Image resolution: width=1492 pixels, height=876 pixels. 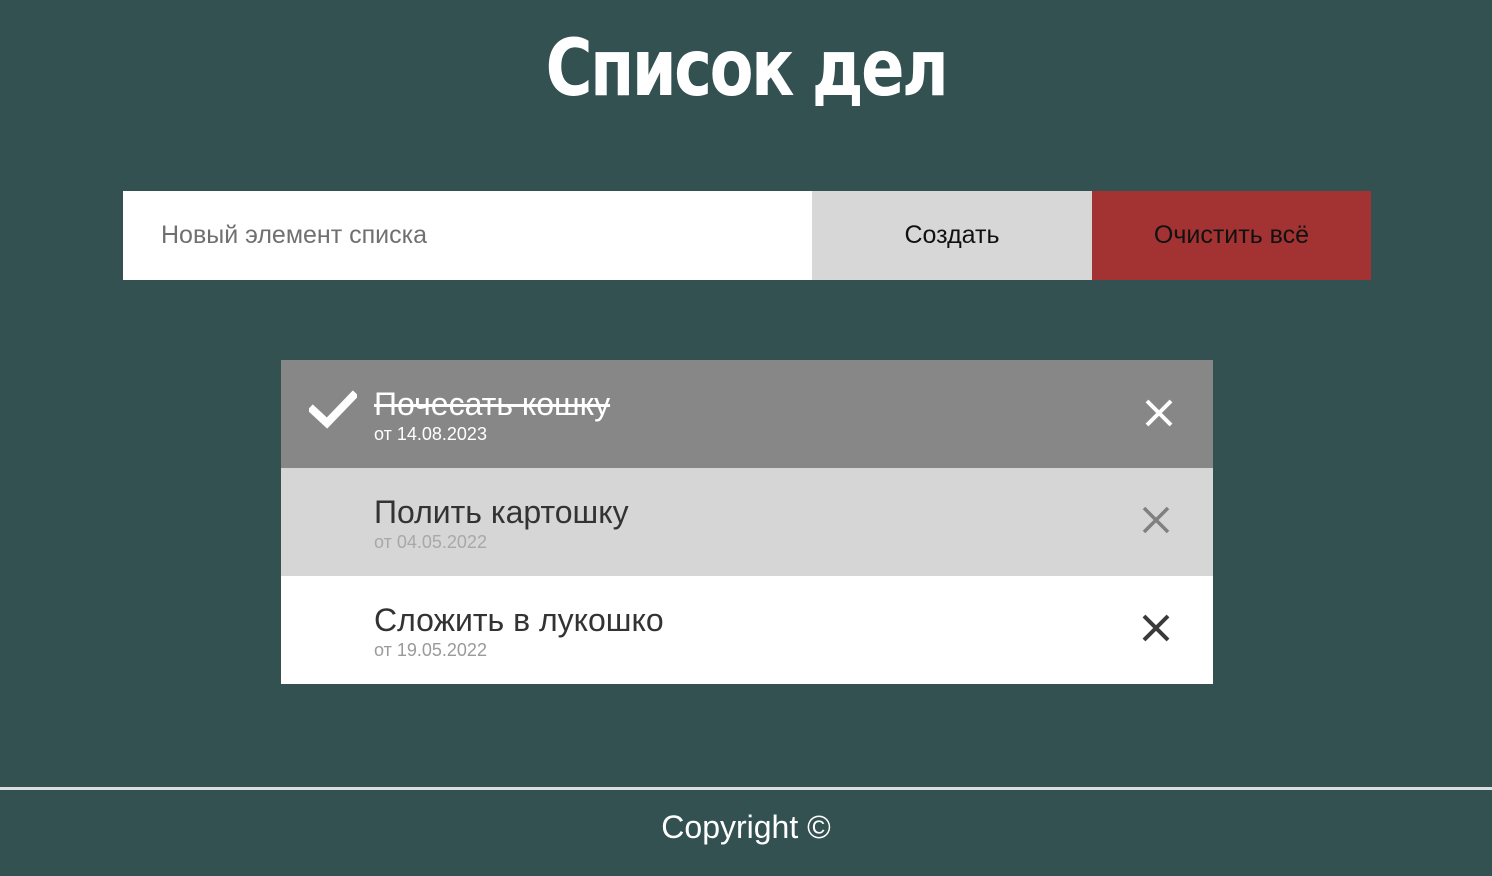 What do you see at coordinates (333, 410) in the screenshot?
I see `check-icon` at bounding box center [333, 410].